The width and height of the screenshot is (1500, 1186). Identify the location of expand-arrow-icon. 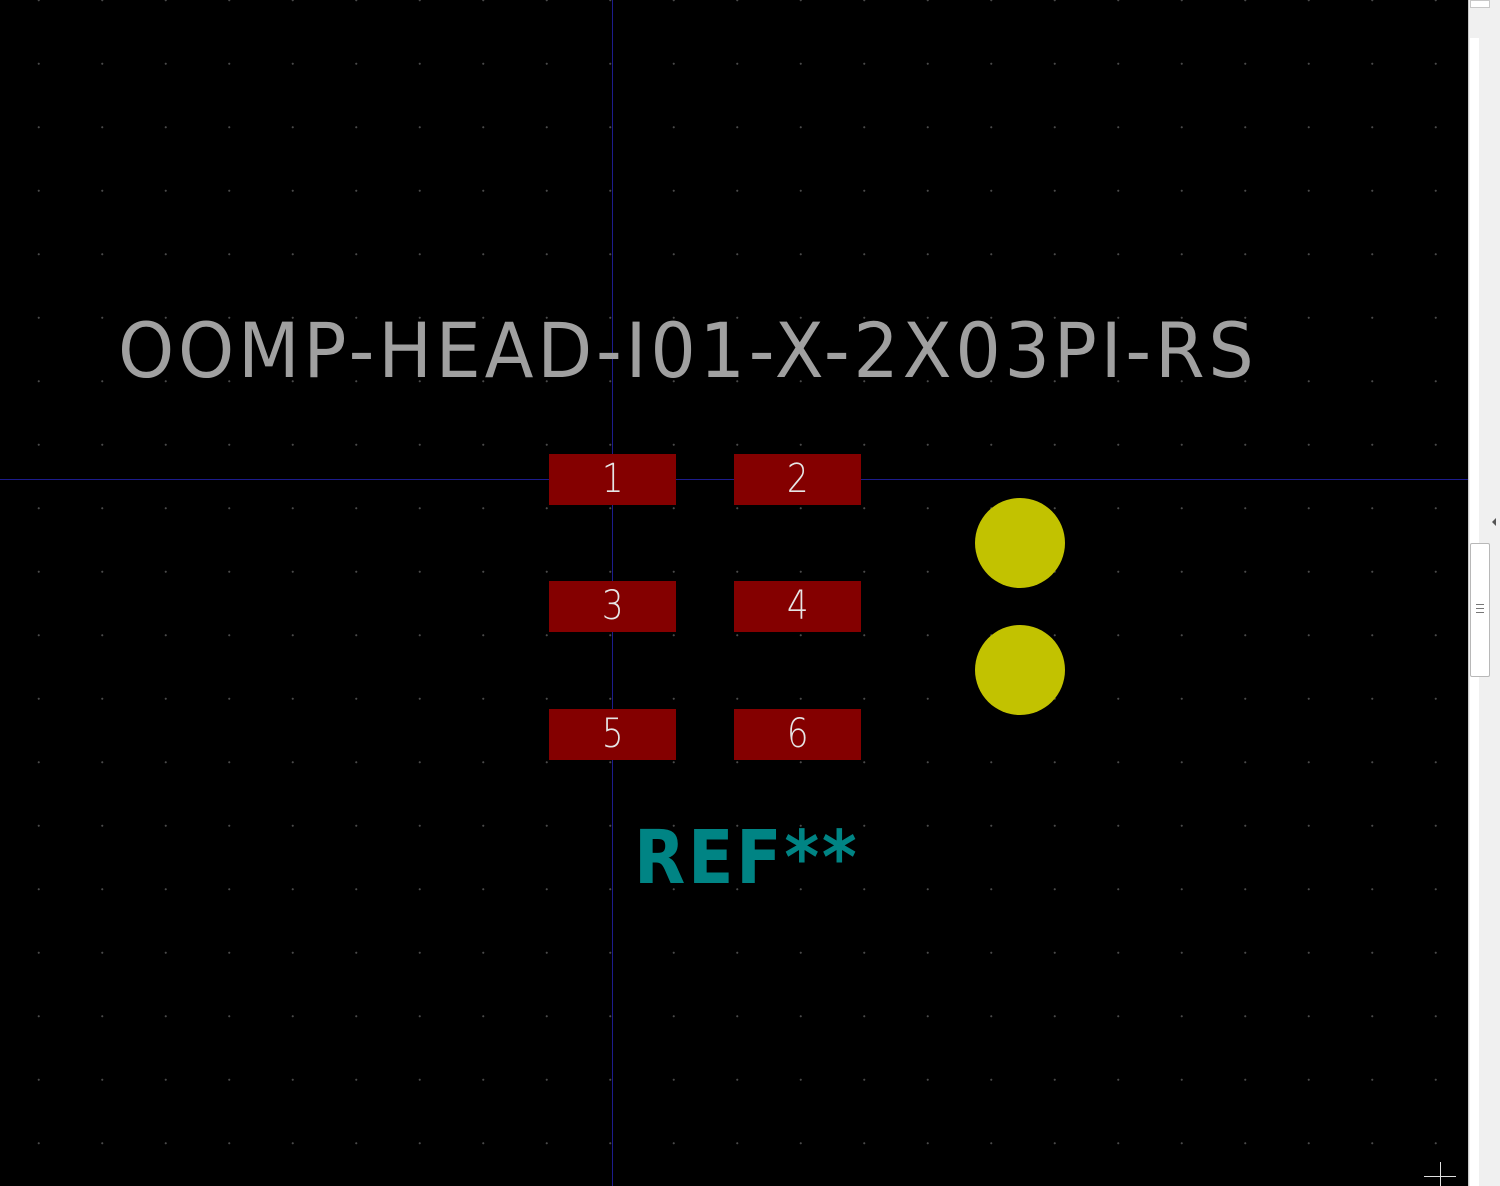
(1494, 522).